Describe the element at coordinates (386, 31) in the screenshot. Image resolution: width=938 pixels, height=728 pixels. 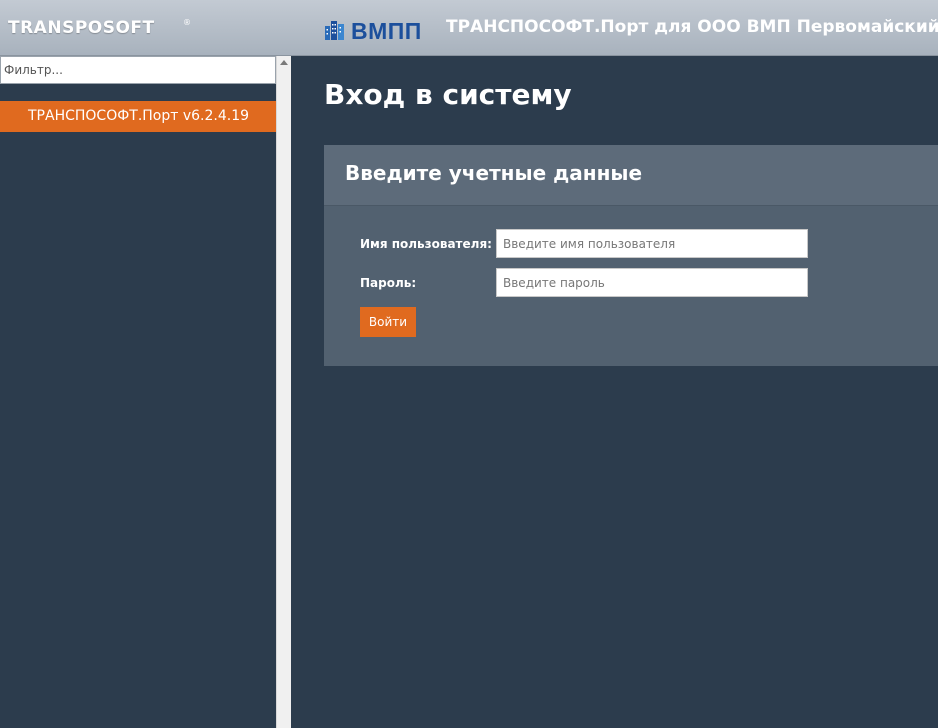
I see `company-logo-text: ВМПП` at that location.